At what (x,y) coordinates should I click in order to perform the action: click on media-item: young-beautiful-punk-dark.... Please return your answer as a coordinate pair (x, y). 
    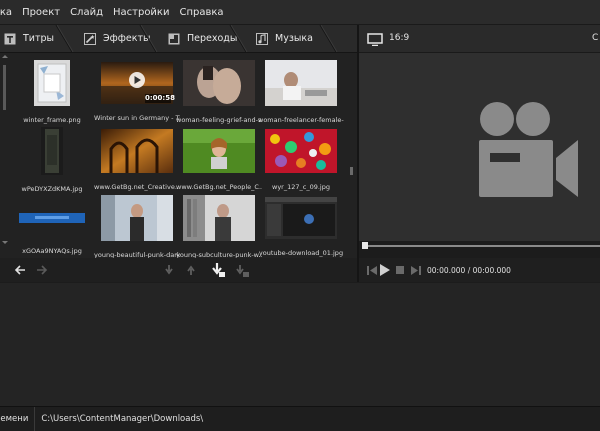
    Looking at the image, I should click on (137, 227).